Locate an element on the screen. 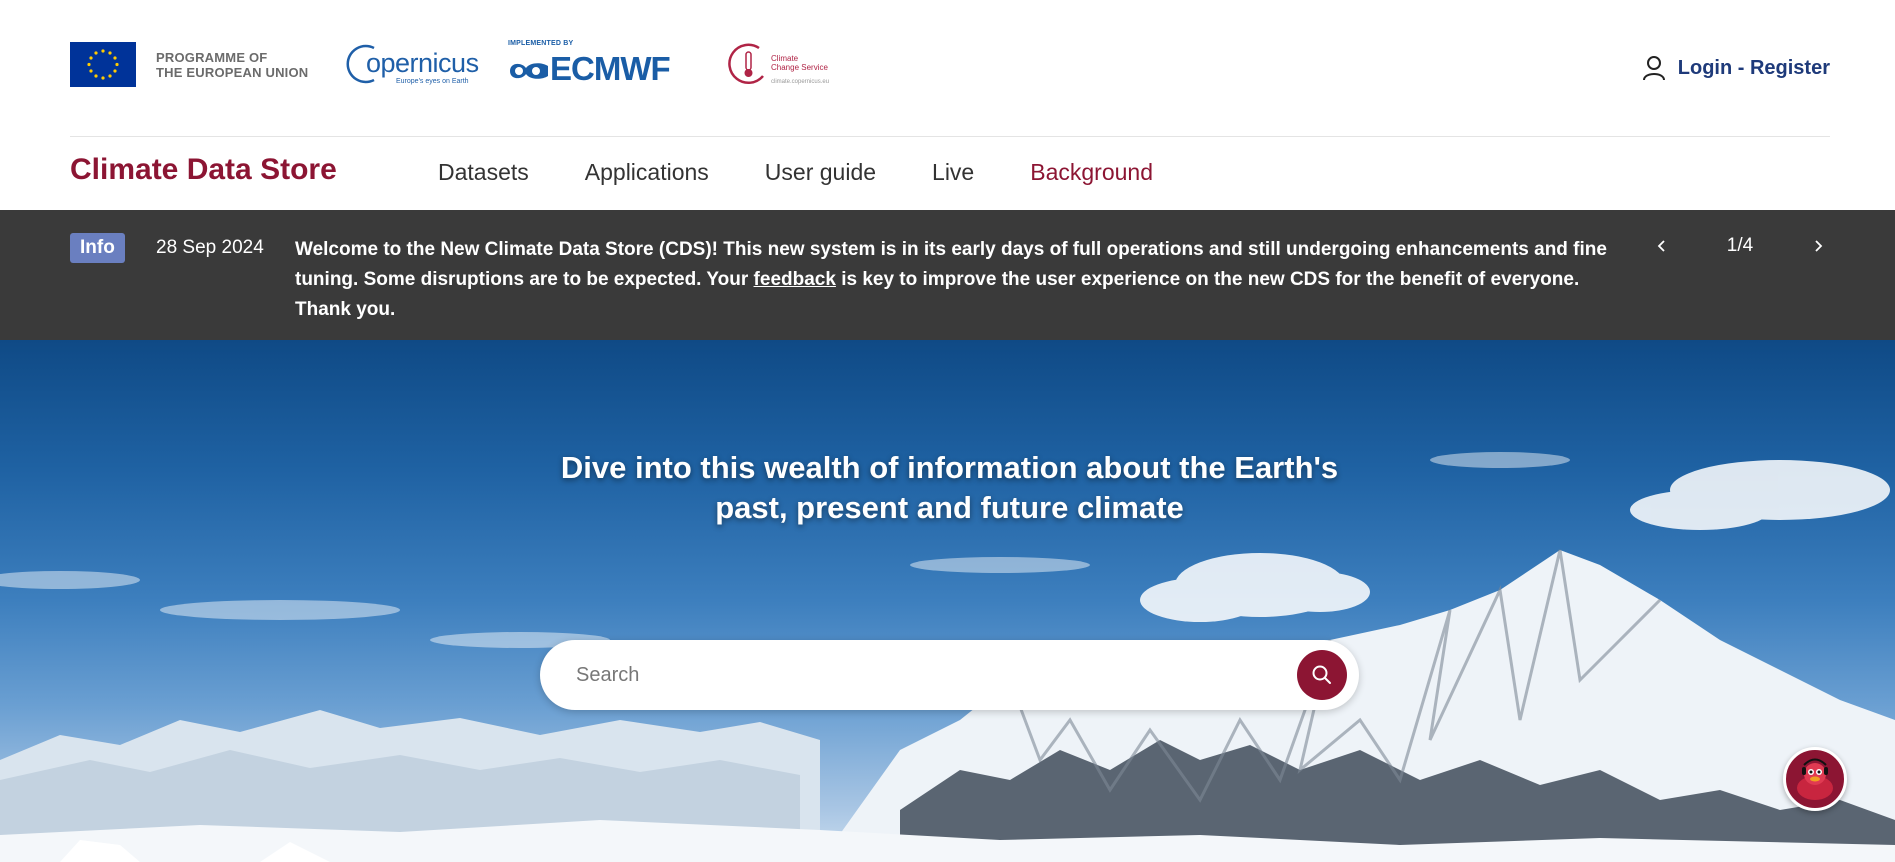  feedback-link: feedback is located at coordinates (795, 279).